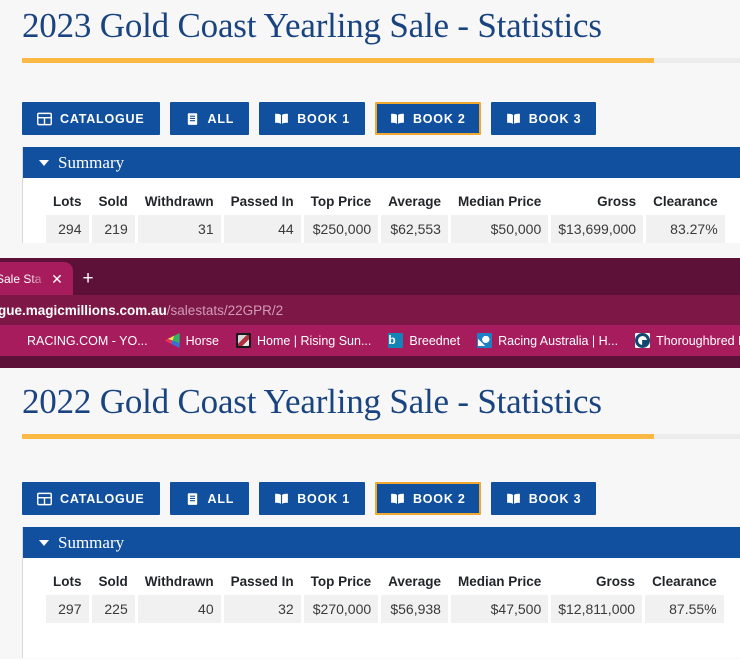  What do you see at coordinates (499, 609) in the screenshot?
I see `cell-median-price: $47,500` at bounding box center [499, 609].